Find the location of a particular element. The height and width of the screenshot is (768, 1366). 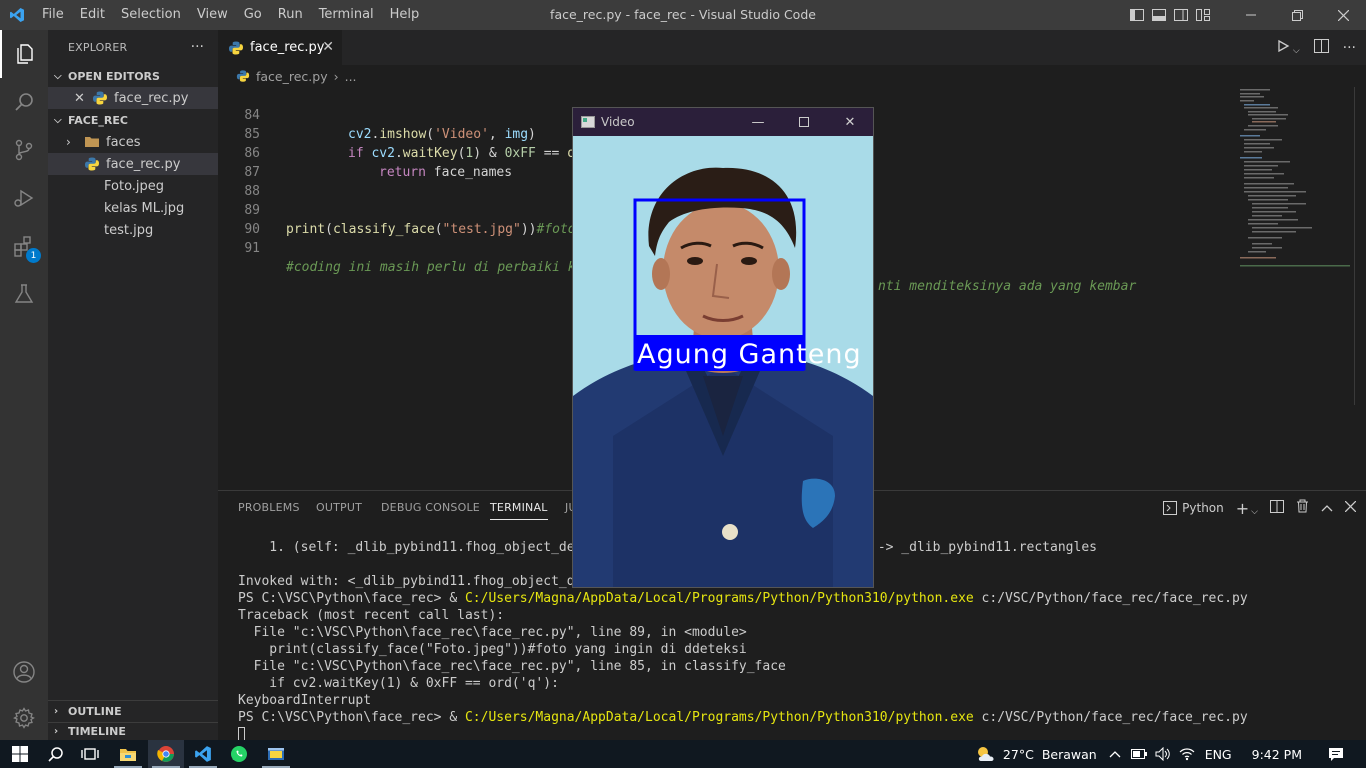

restore-button is located at coordinates (1297, 15).